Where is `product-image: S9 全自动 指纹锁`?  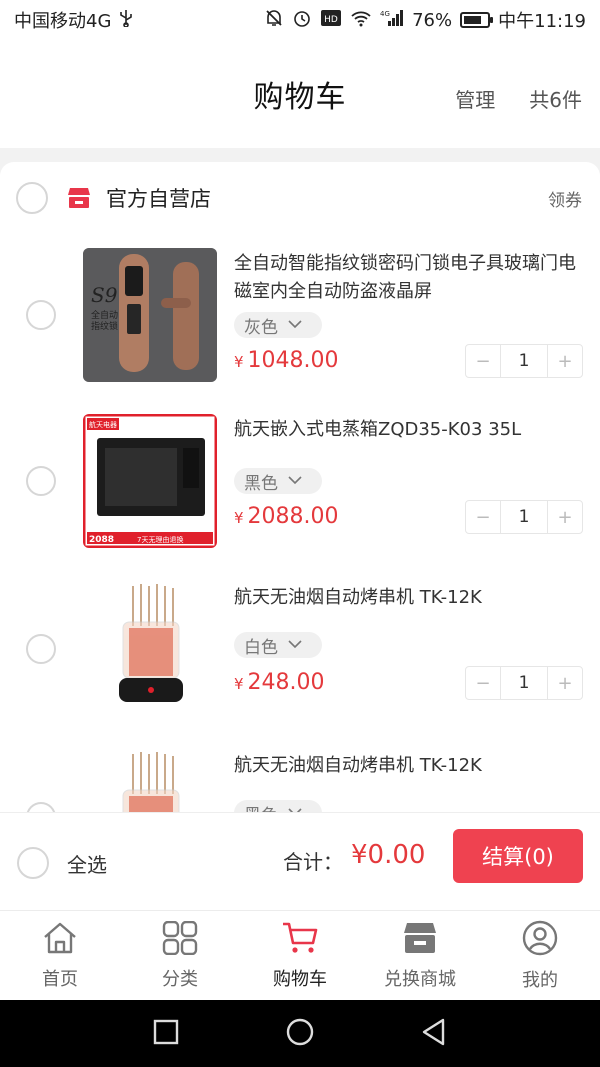 product-image: S9 全自动 指纹锁 is located at coordinates (150, 315).